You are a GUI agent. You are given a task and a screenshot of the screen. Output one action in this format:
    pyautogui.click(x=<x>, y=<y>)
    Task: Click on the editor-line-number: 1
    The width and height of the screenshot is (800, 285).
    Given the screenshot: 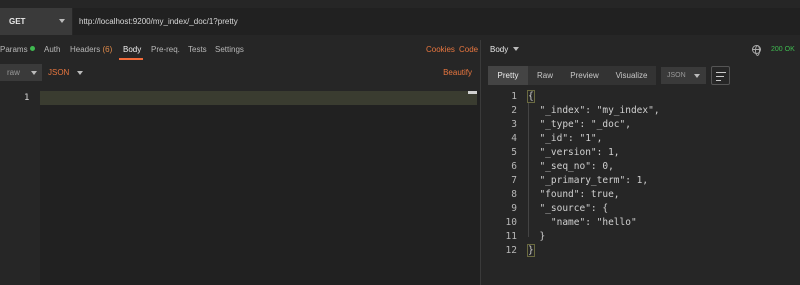 What is the action you would take?
    pyautogui.click(x=27, y=98)
    